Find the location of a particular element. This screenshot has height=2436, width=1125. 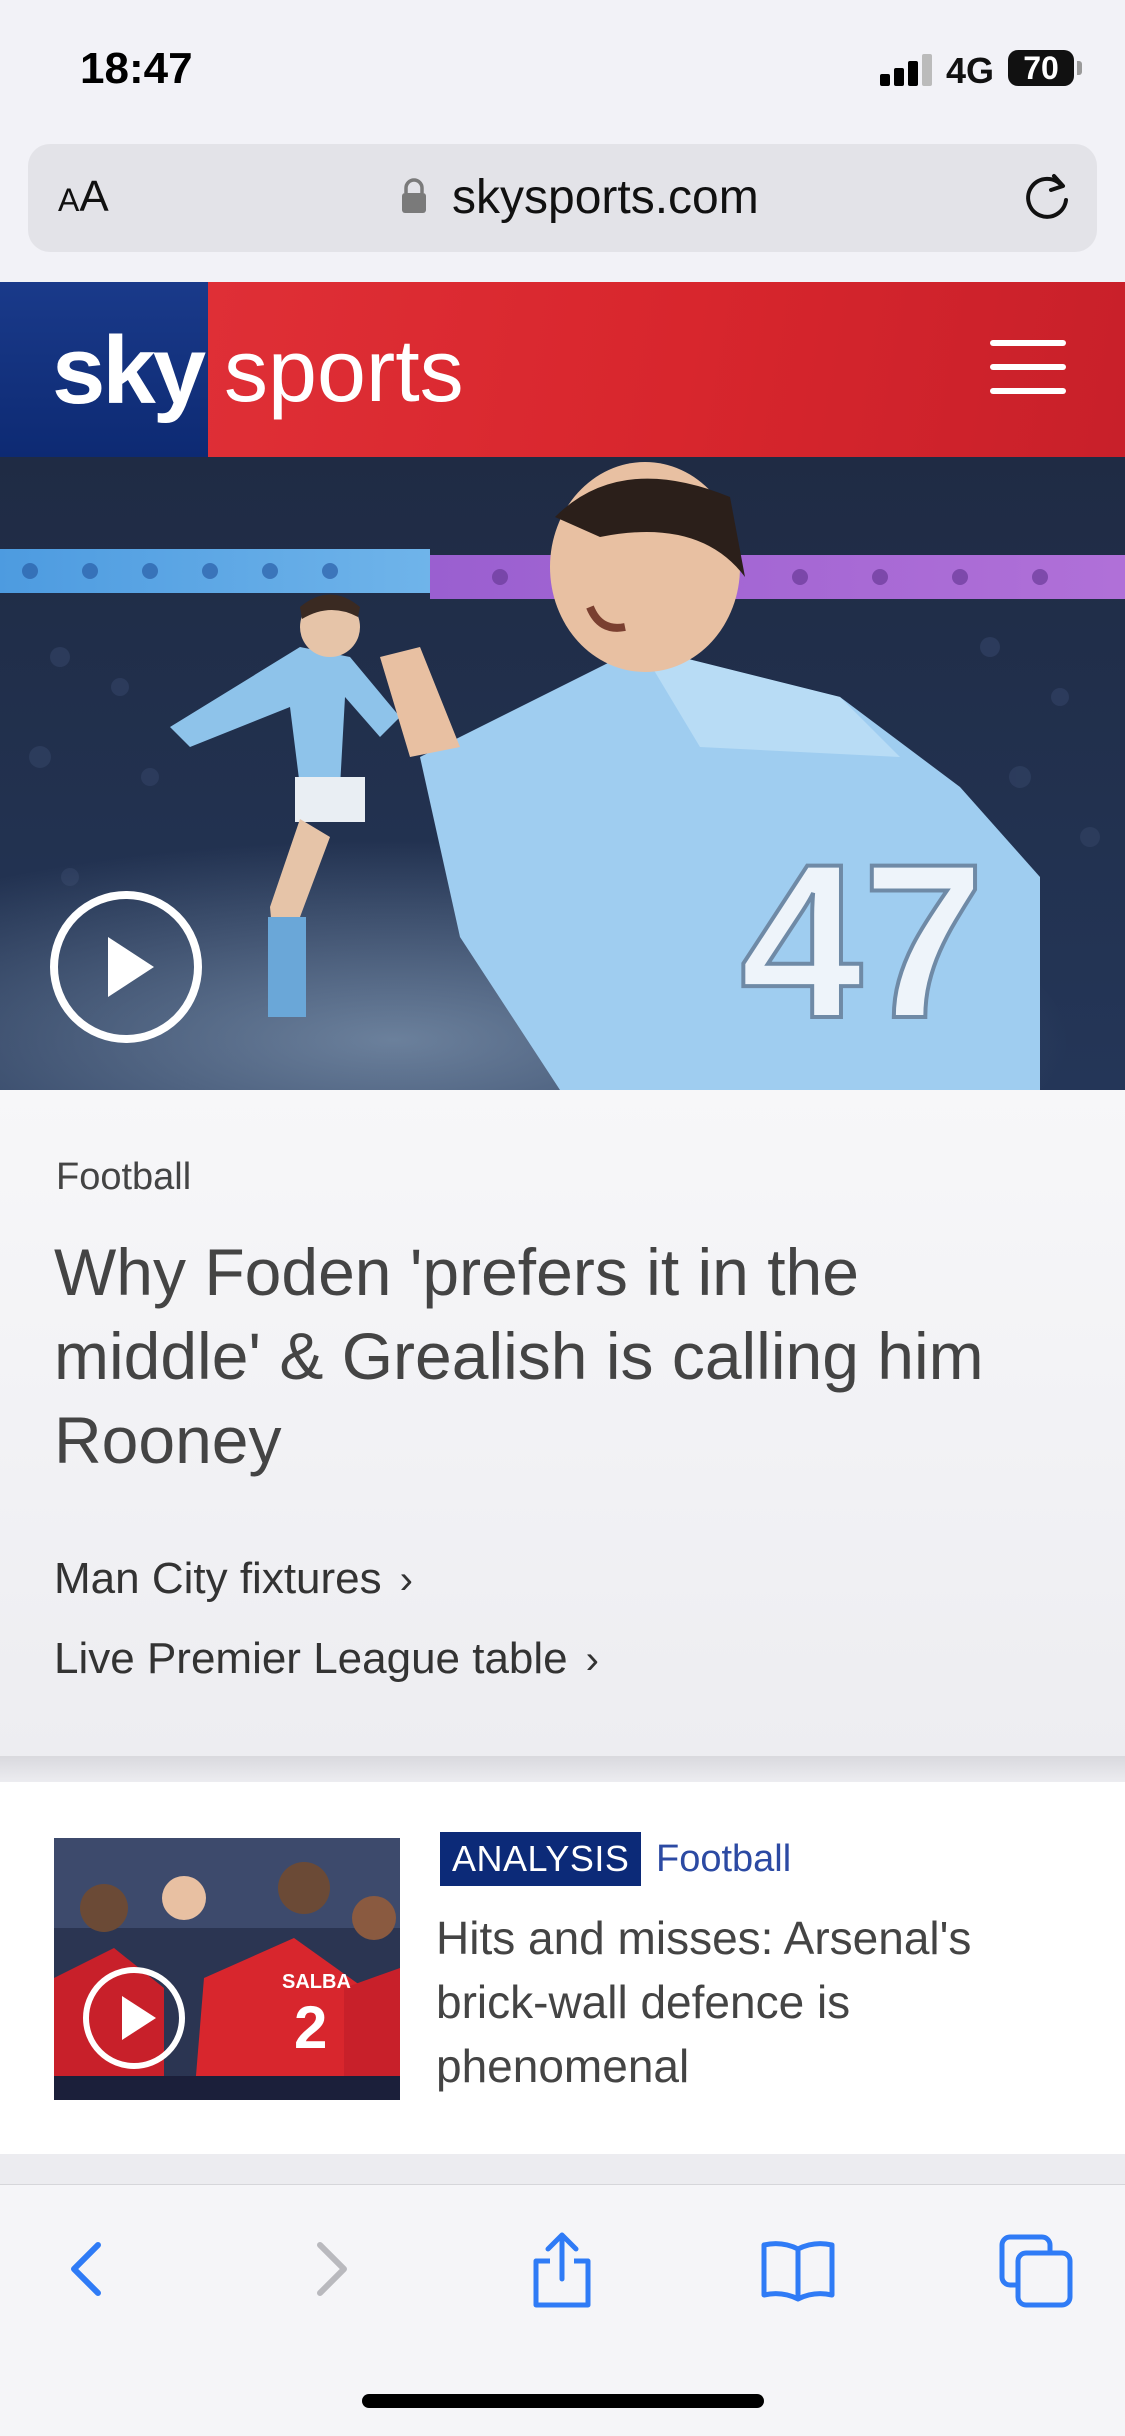

back-icon is located at coordinates (88, 2269).